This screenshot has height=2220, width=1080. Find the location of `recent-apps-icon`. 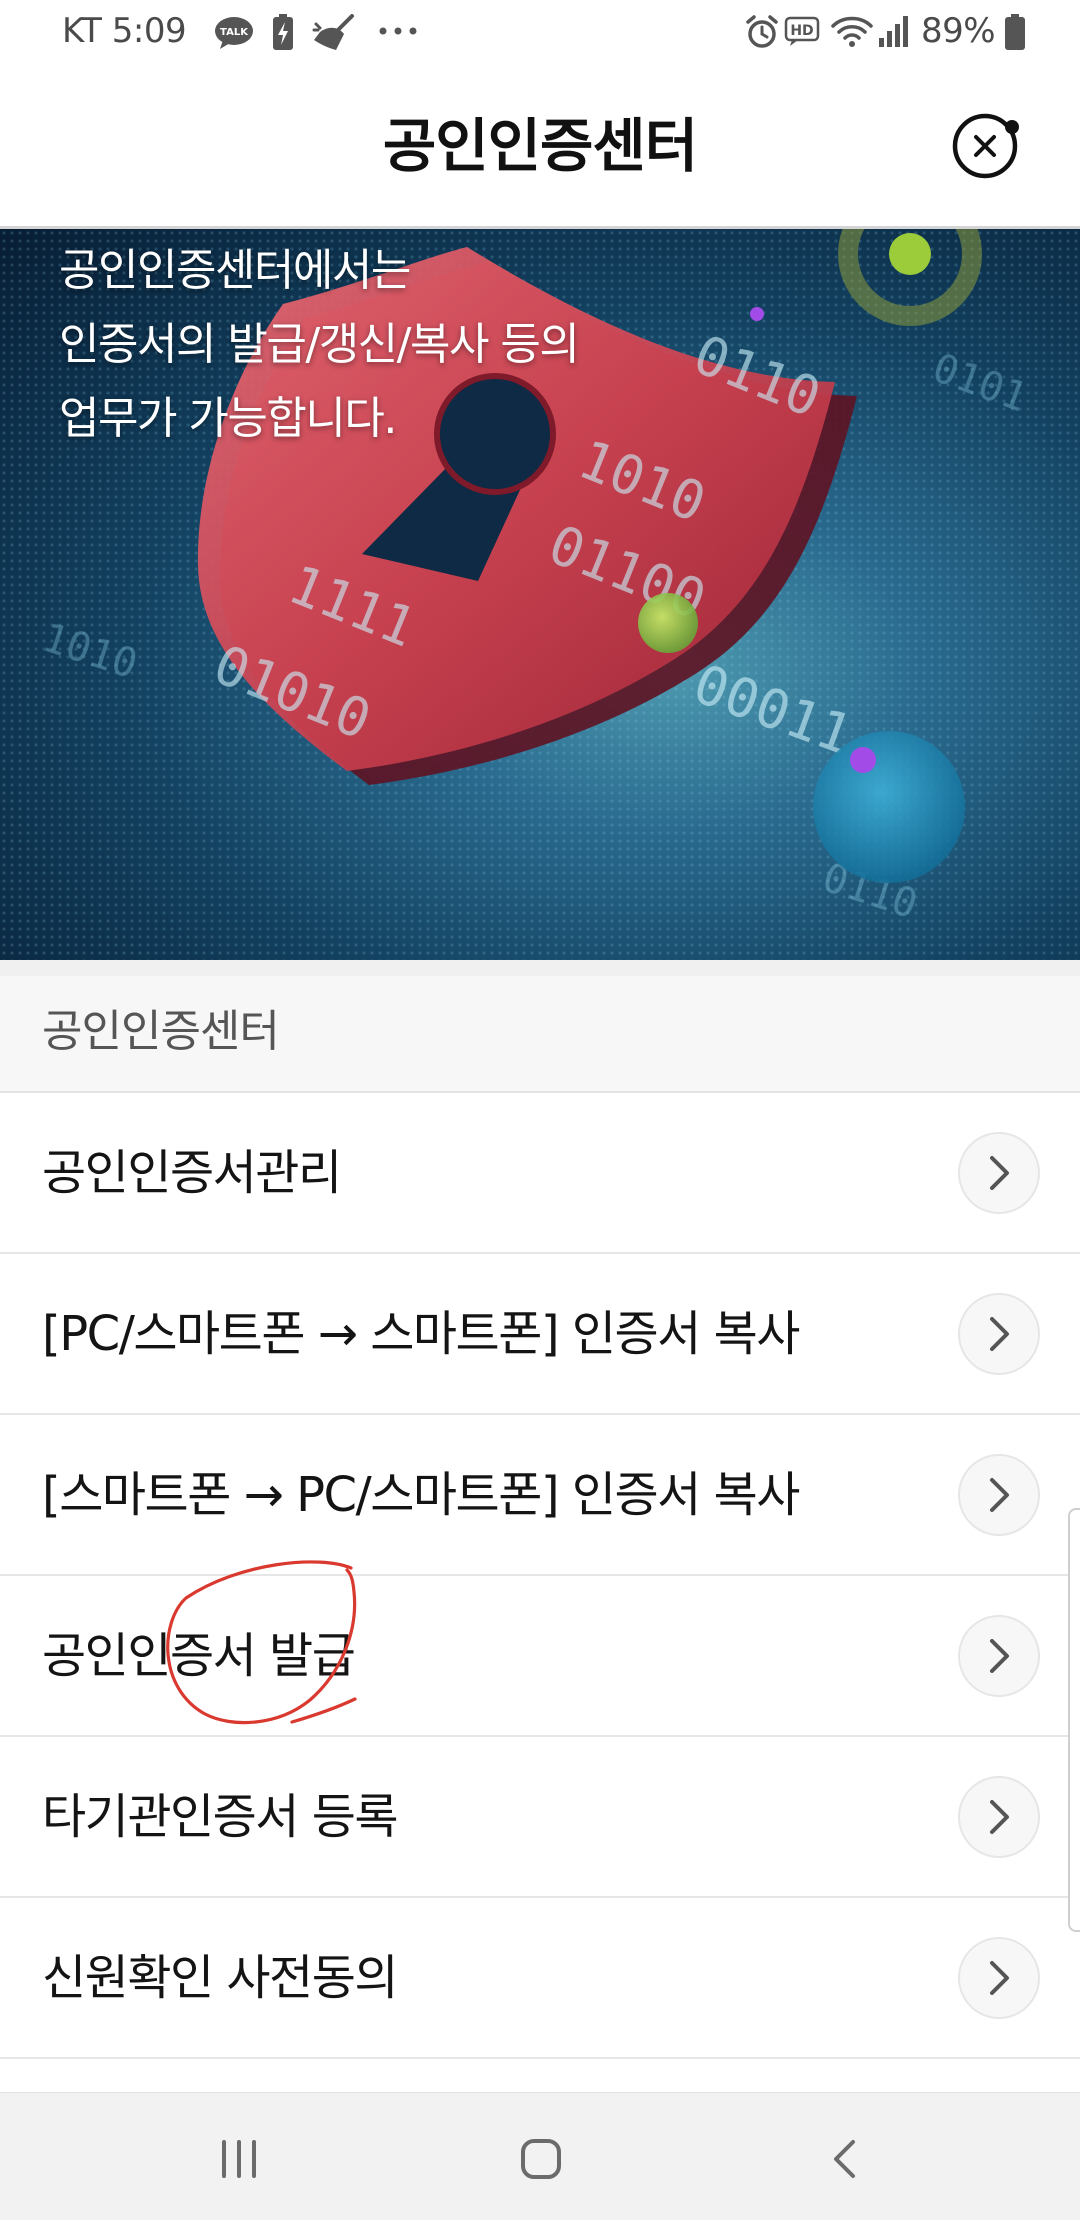

recent-apps-icon is located at coordinates (239, 2159).